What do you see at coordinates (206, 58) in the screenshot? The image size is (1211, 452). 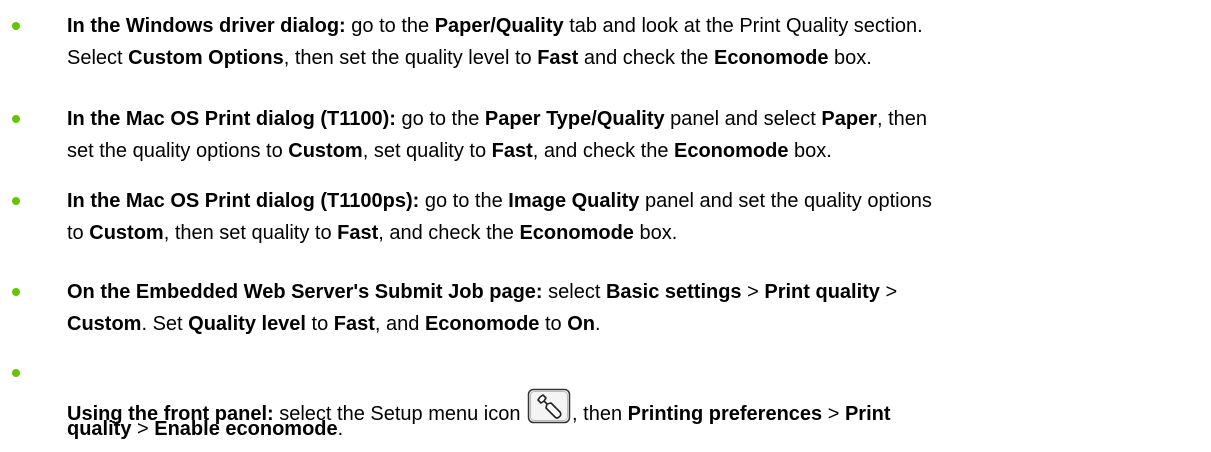 I see `bold-run: Custom Options` at bounding box center [206, 58].